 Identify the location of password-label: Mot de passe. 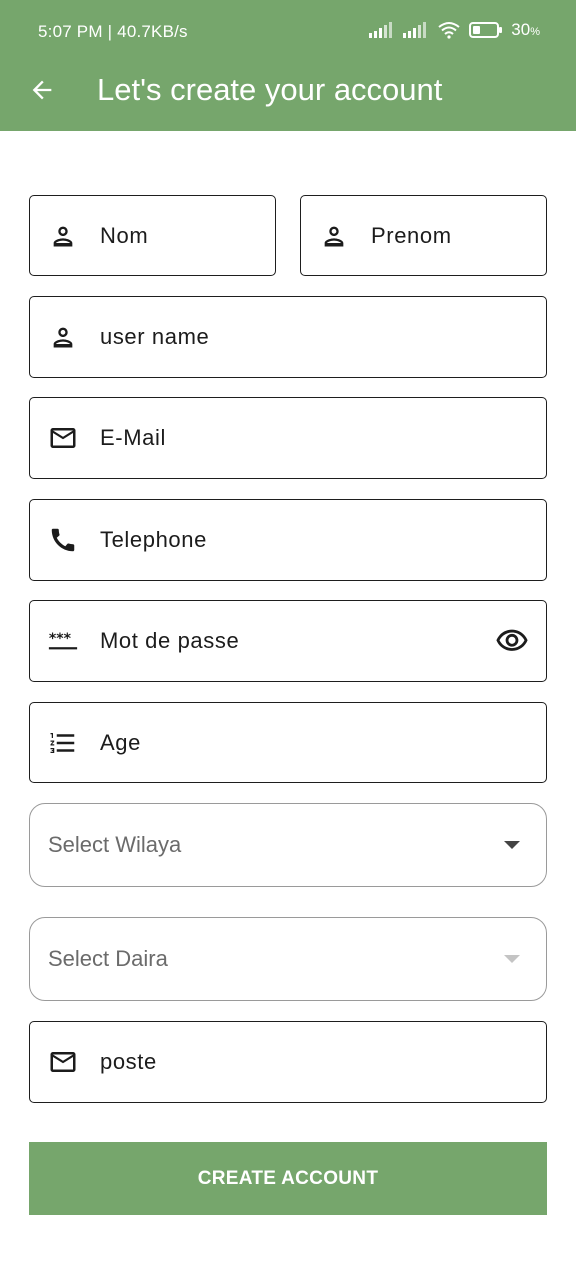
(170, 640).